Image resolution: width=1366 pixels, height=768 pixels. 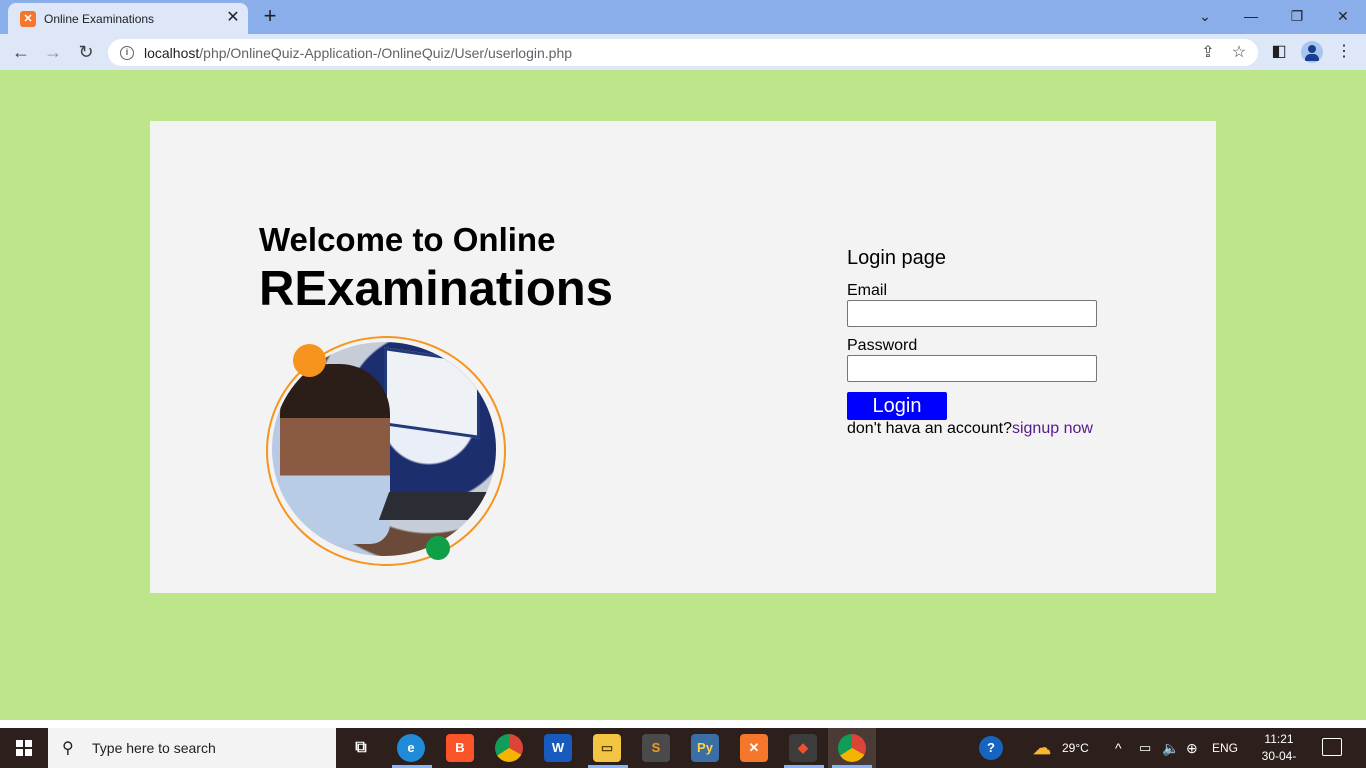 I want to click on student-figure, so click(x=335, y=454).